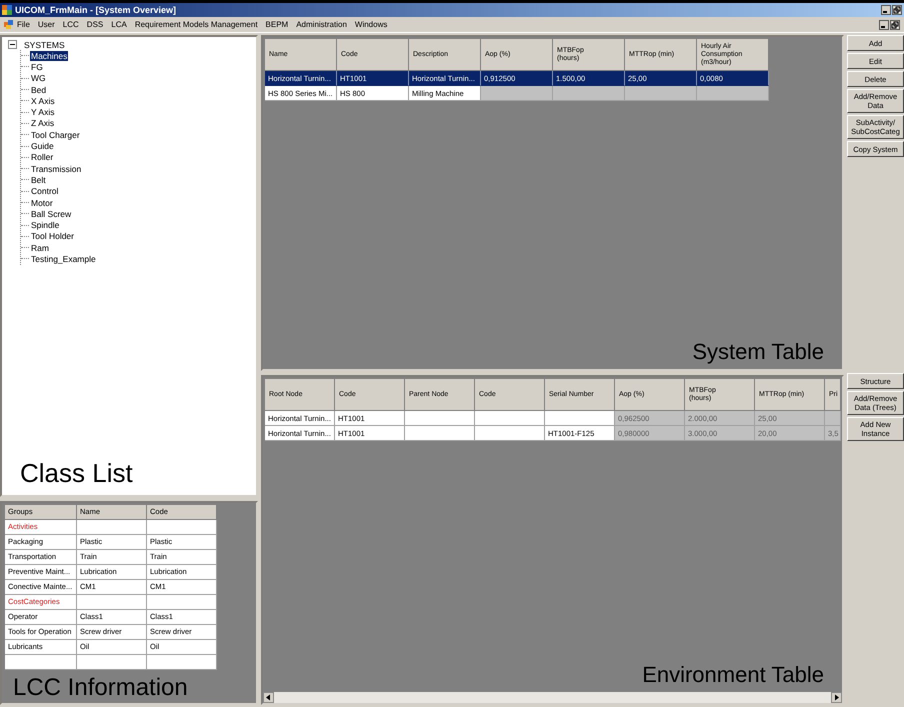 The image size is (904, 707). I want to click on tree-item: Roller, so click(42, 157).